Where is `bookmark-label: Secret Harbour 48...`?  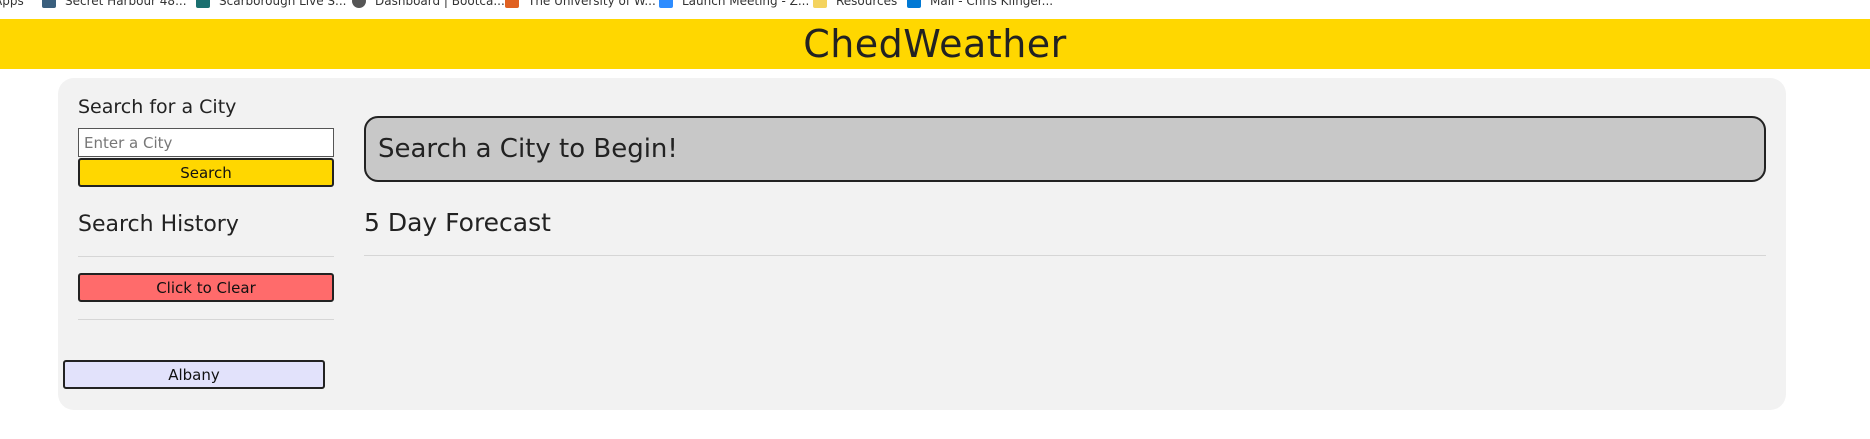 bookmark-label: Secret Harbour 48... is located at coordinates (126, 4).